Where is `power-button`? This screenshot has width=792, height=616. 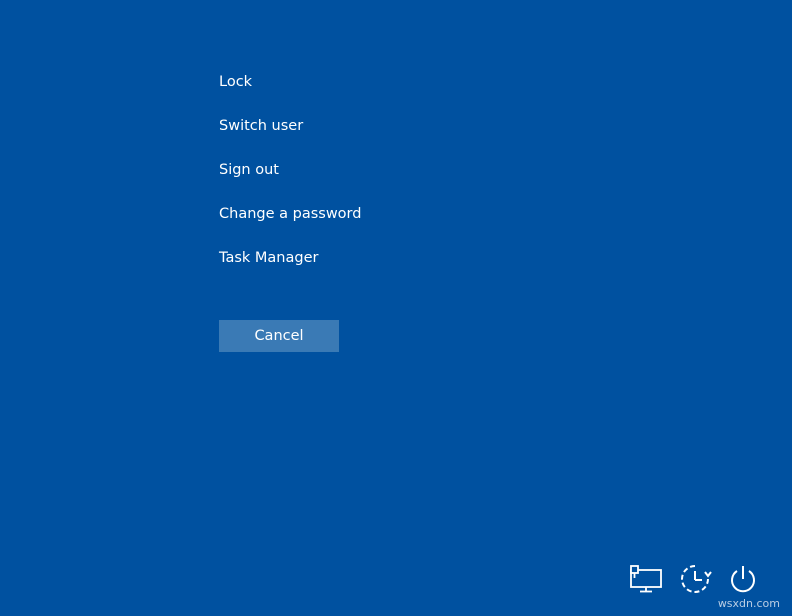
power-button is located at coordinates (743, 579).